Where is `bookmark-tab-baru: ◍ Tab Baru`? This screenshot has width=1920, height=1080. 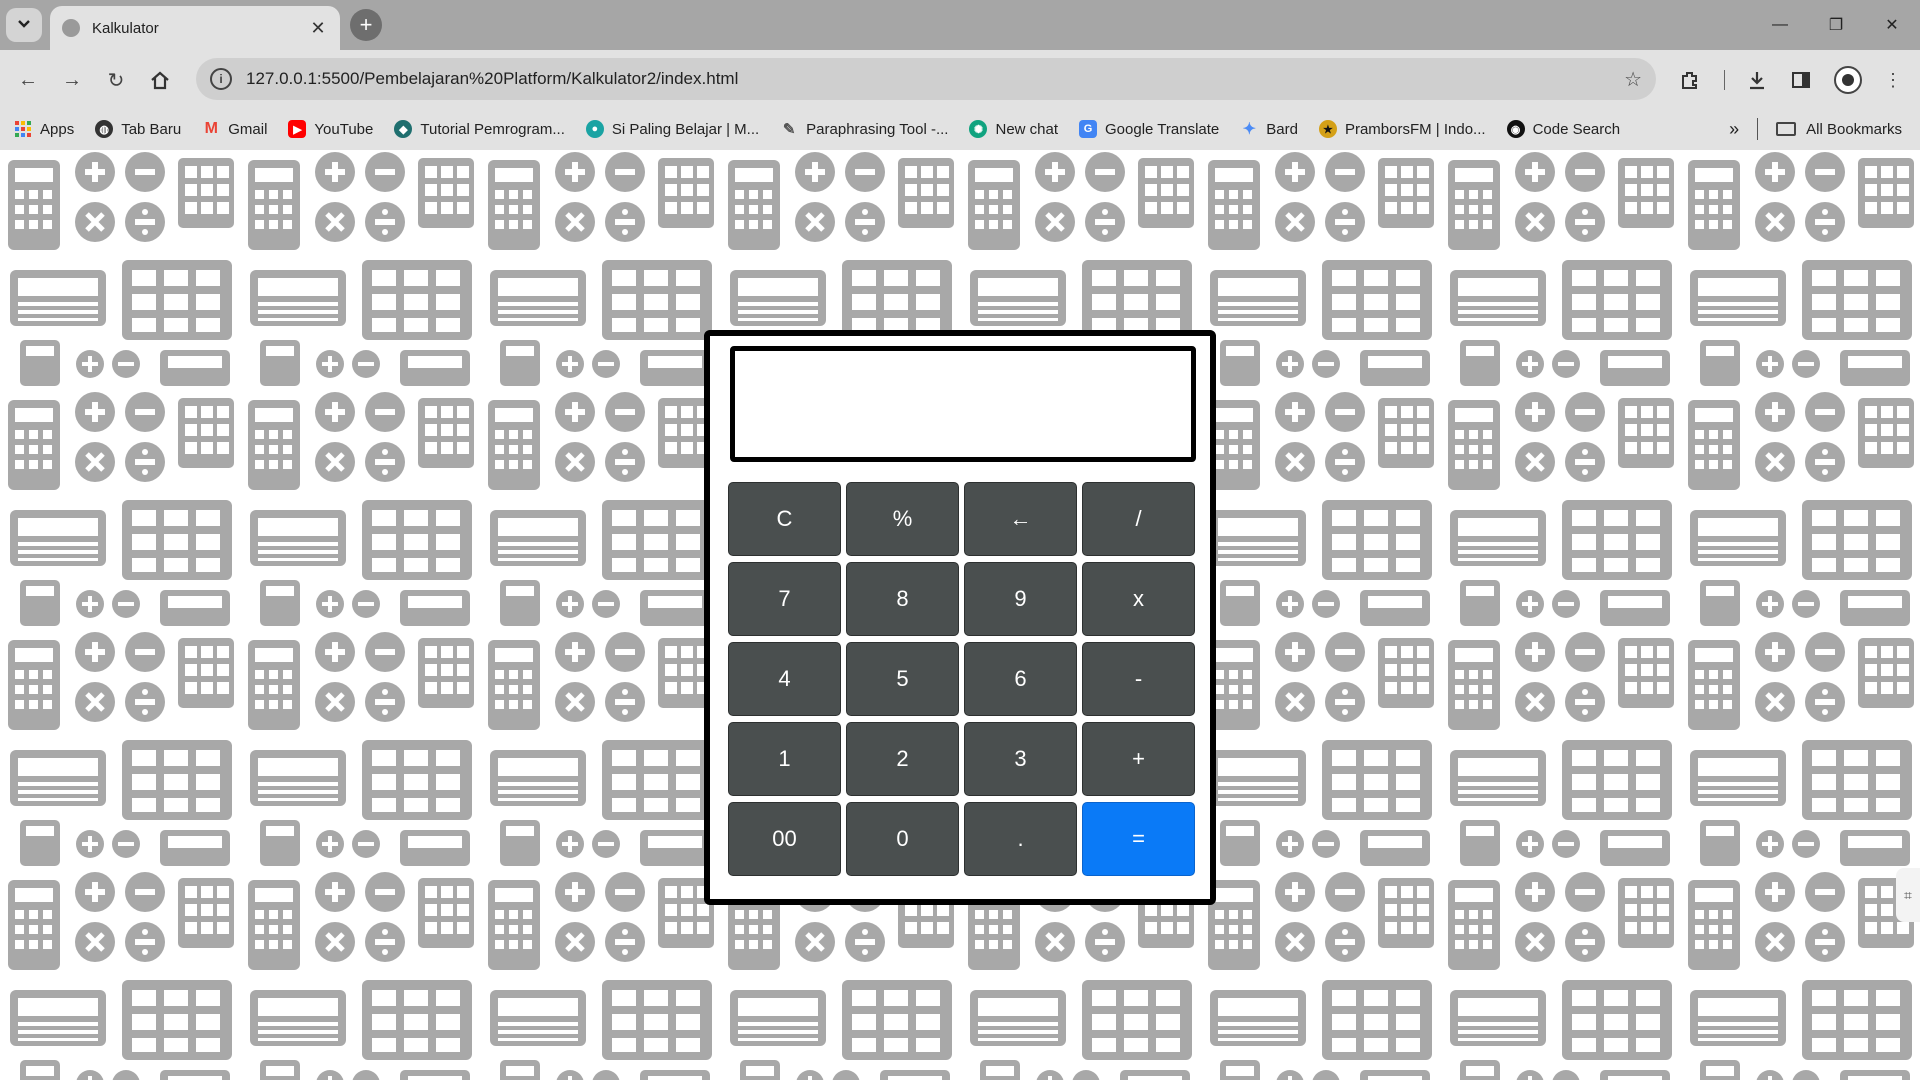 bookmark-tab-baru: ◍ Tab Baru is located at coordinates (138, 129).